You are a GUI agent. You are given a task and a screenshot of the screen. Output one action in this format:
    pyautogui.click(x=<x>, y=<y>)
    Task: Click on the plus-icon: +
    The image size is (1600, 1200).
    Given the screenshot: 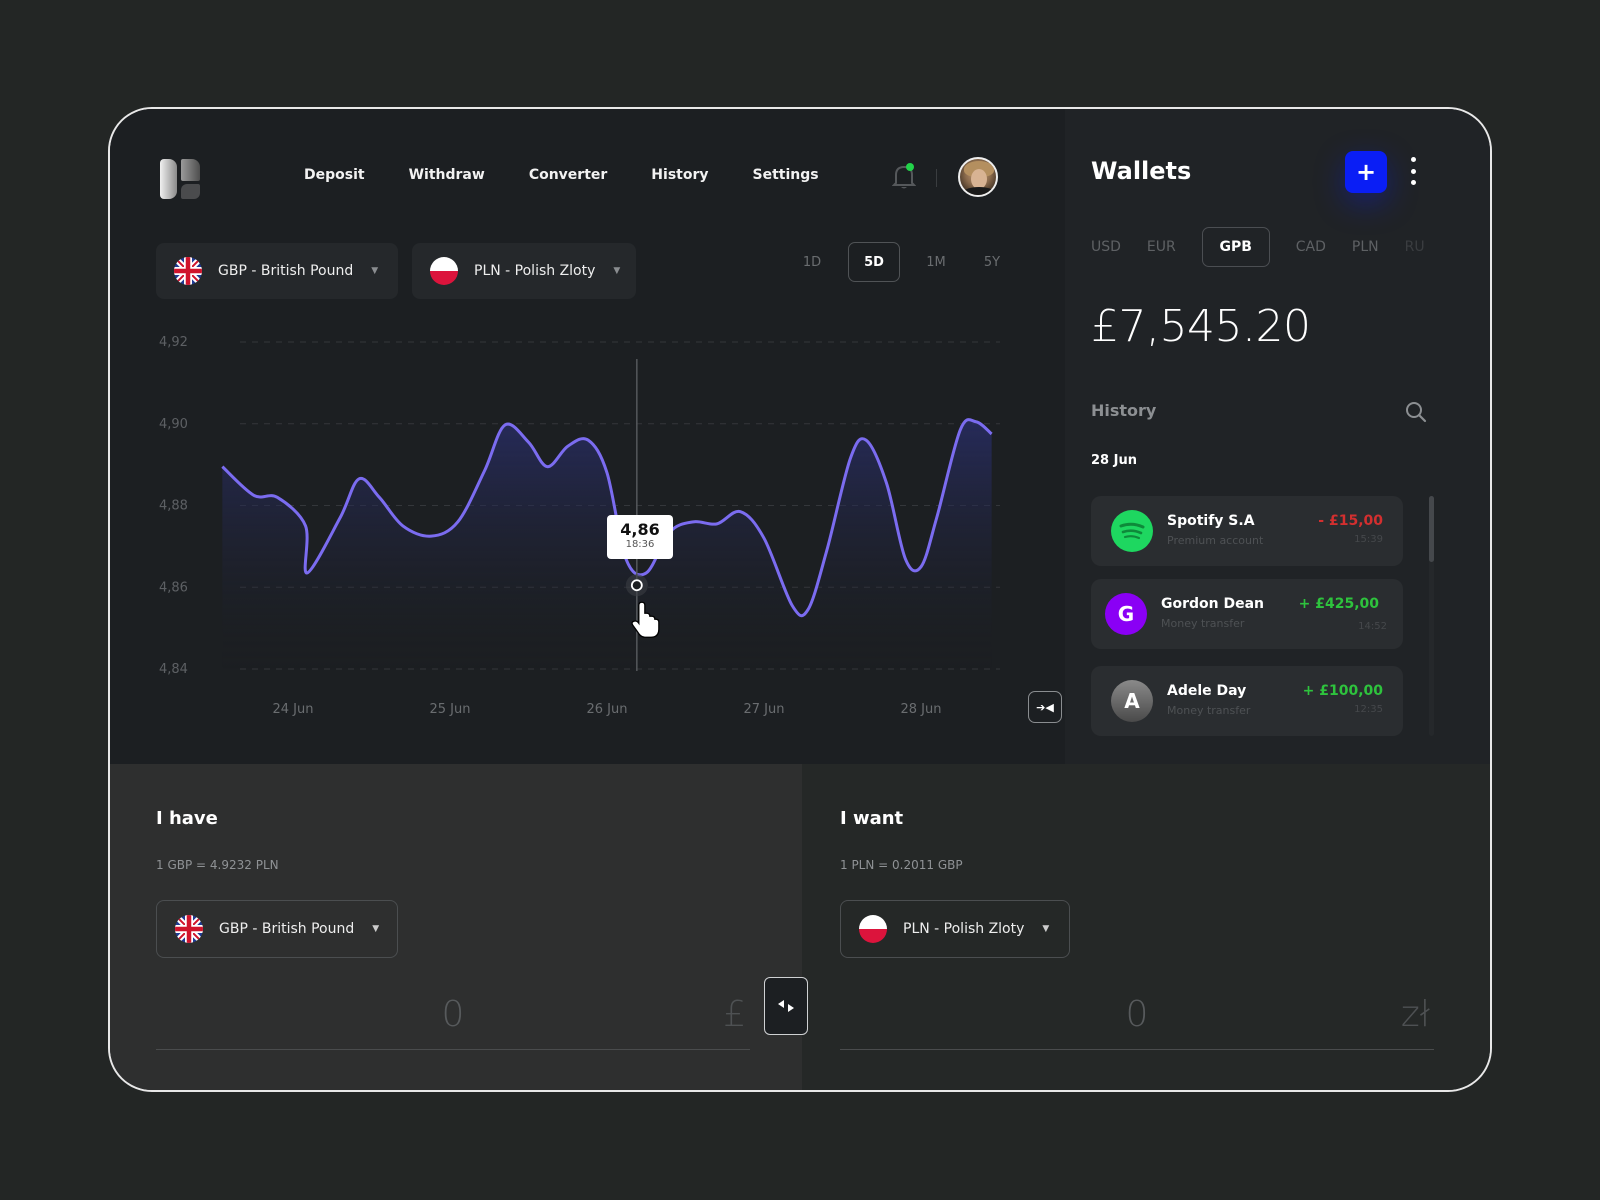 What is the action you would take?
    pyautogui.click(x=1366, y=172)
    